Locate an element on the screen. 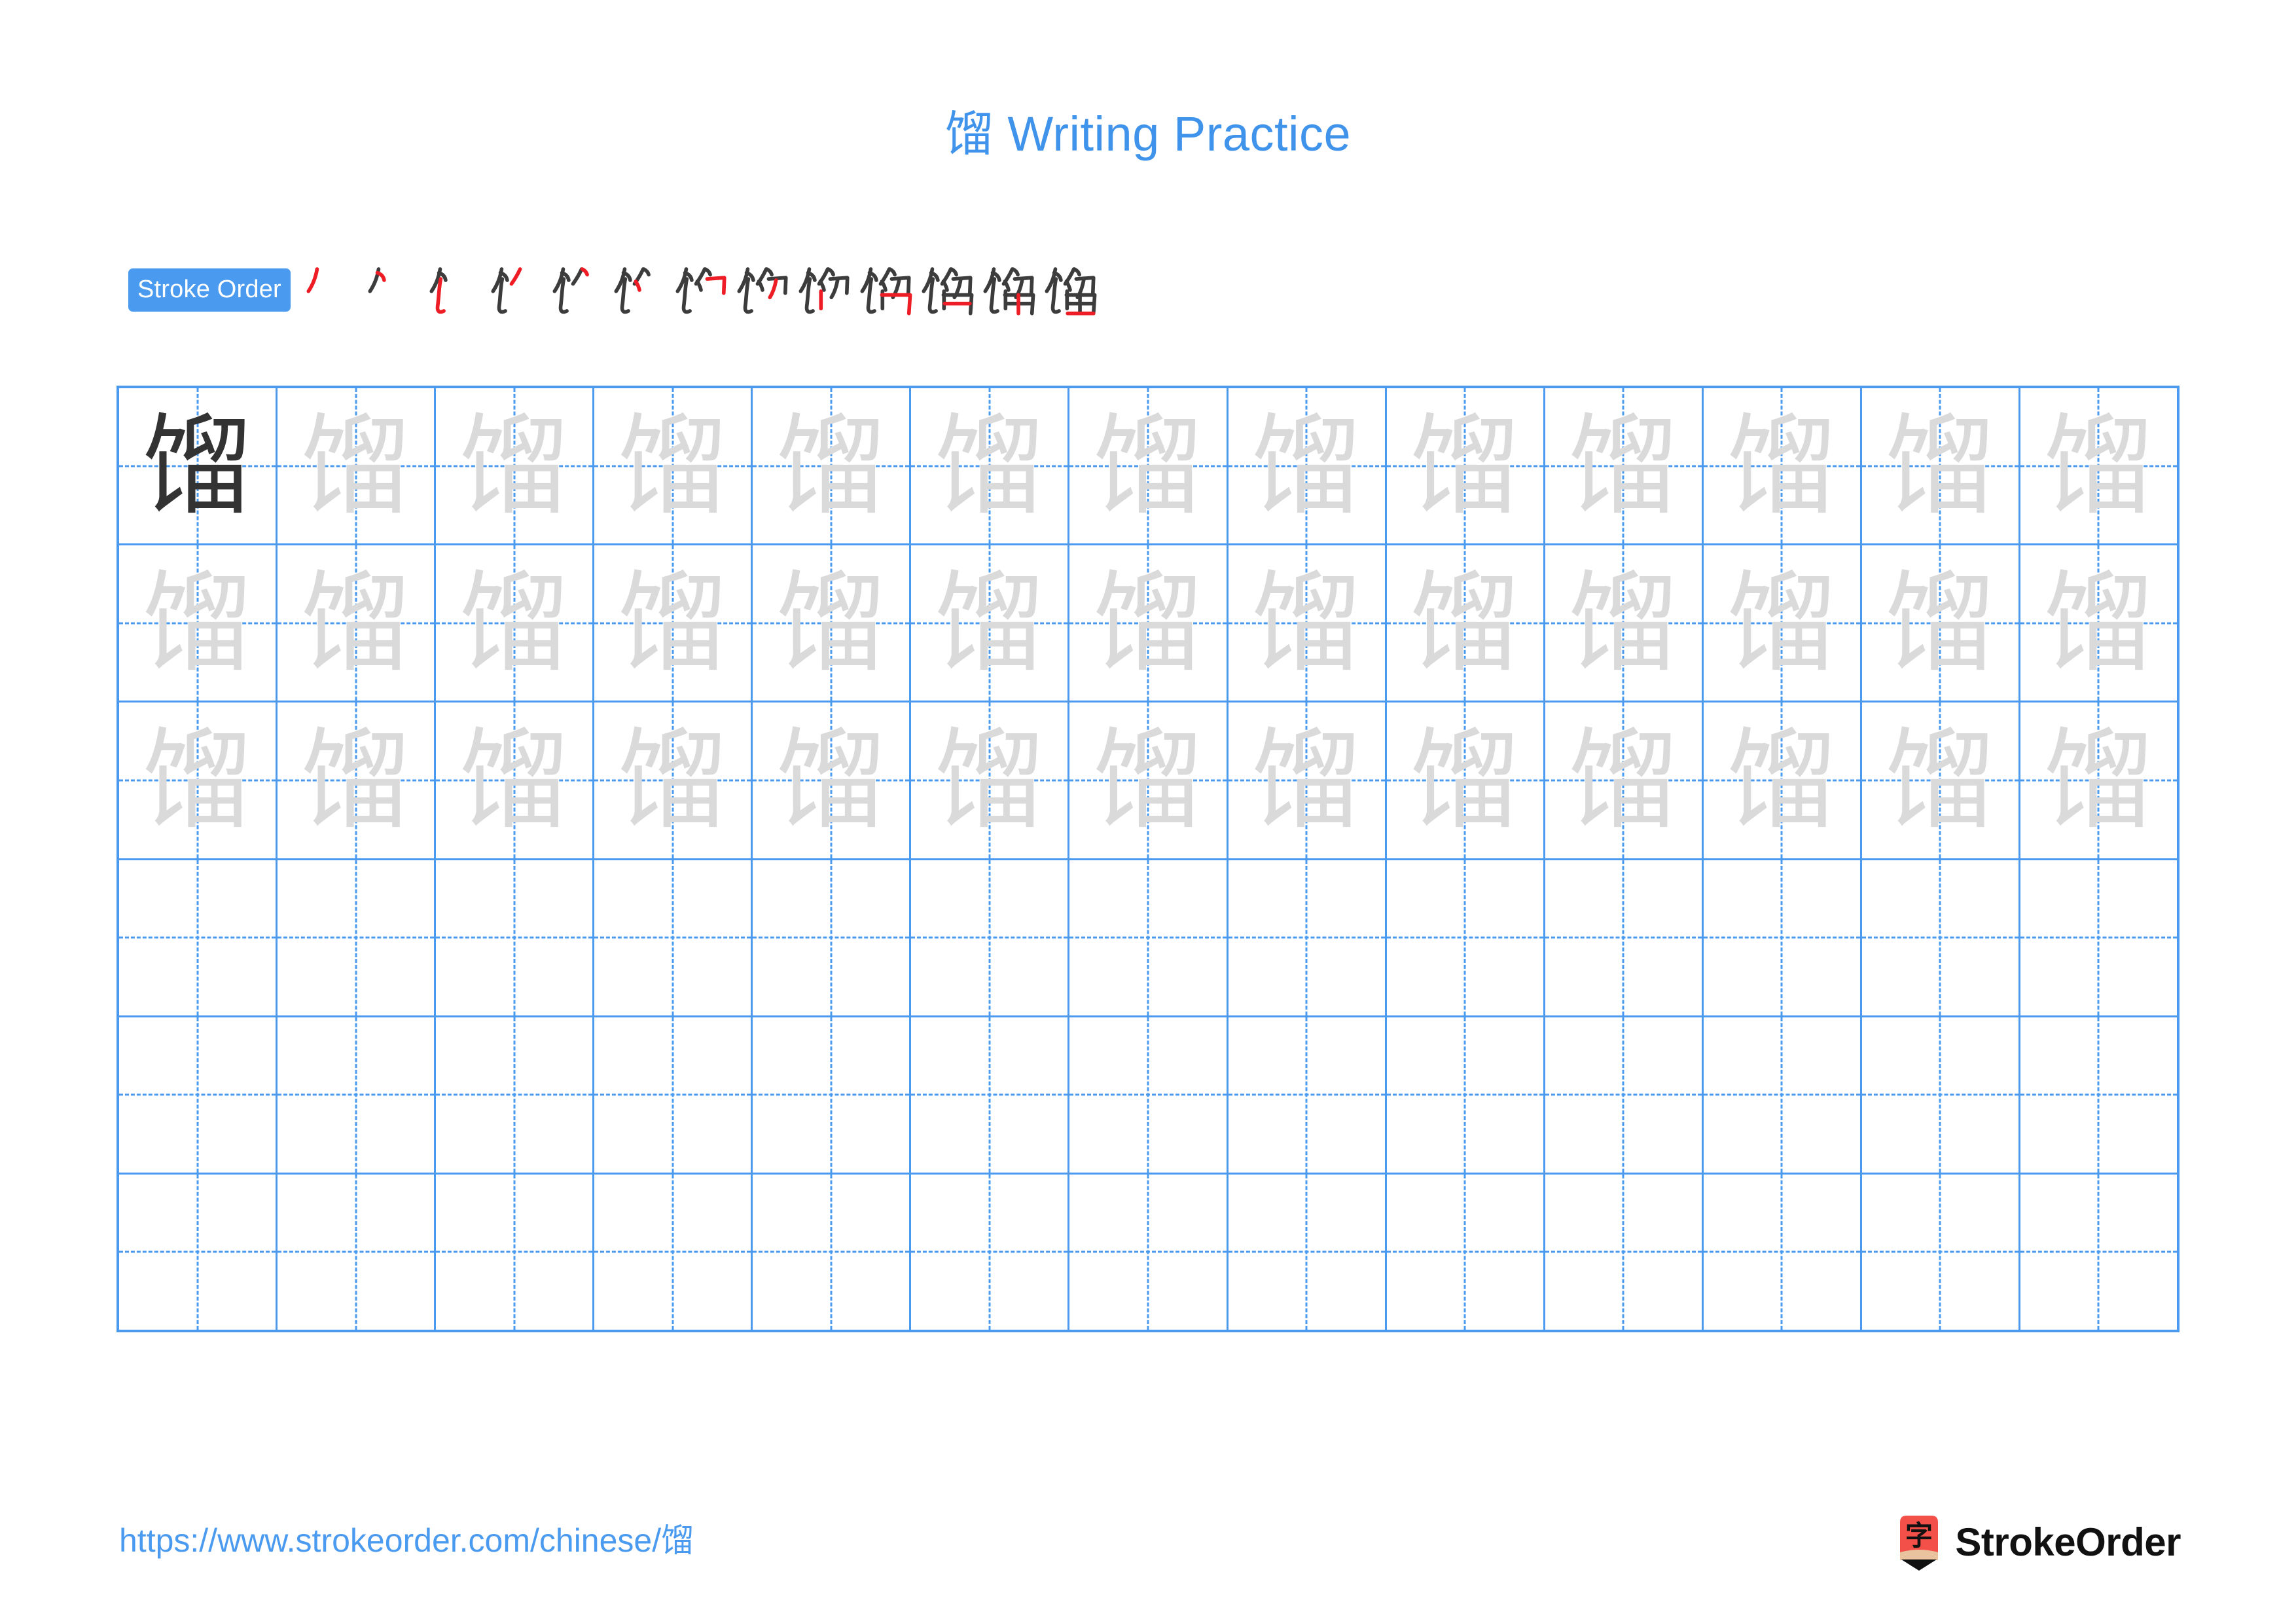 Image resolution: width=2296 pixels, height=1623 pixels. new-stroke is located at coordinates (637, 286).